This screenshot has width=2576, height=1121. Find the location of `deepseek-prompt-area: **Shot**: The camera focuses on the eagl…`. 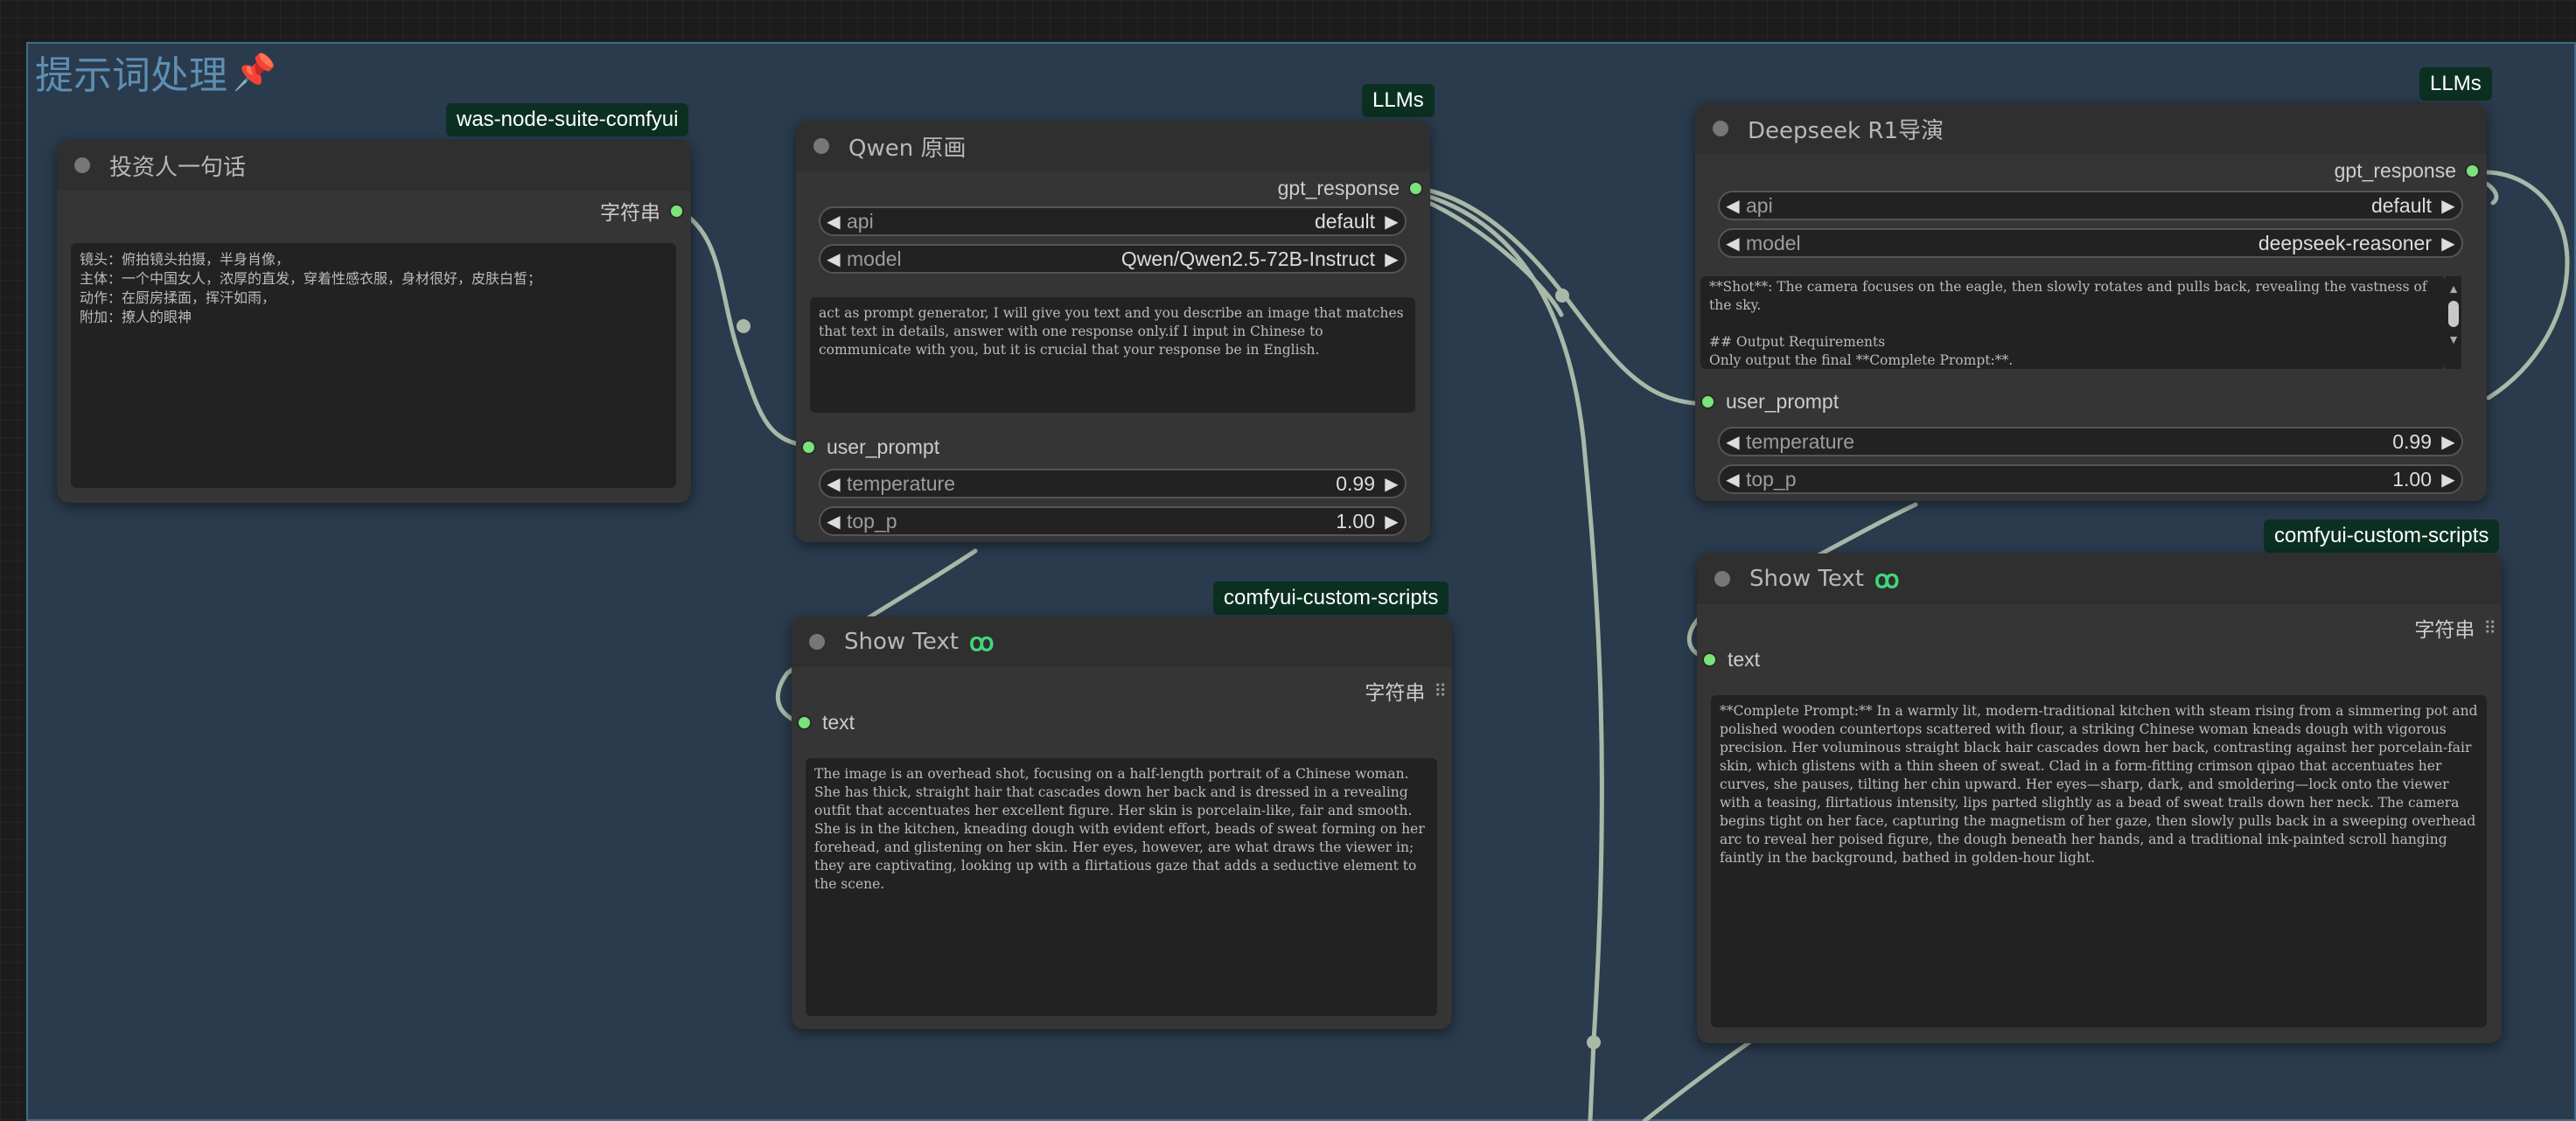

deepseek-prompt-area: **Shot**: The camera focuses on the eagl… is located at coordinates (2073, 323).